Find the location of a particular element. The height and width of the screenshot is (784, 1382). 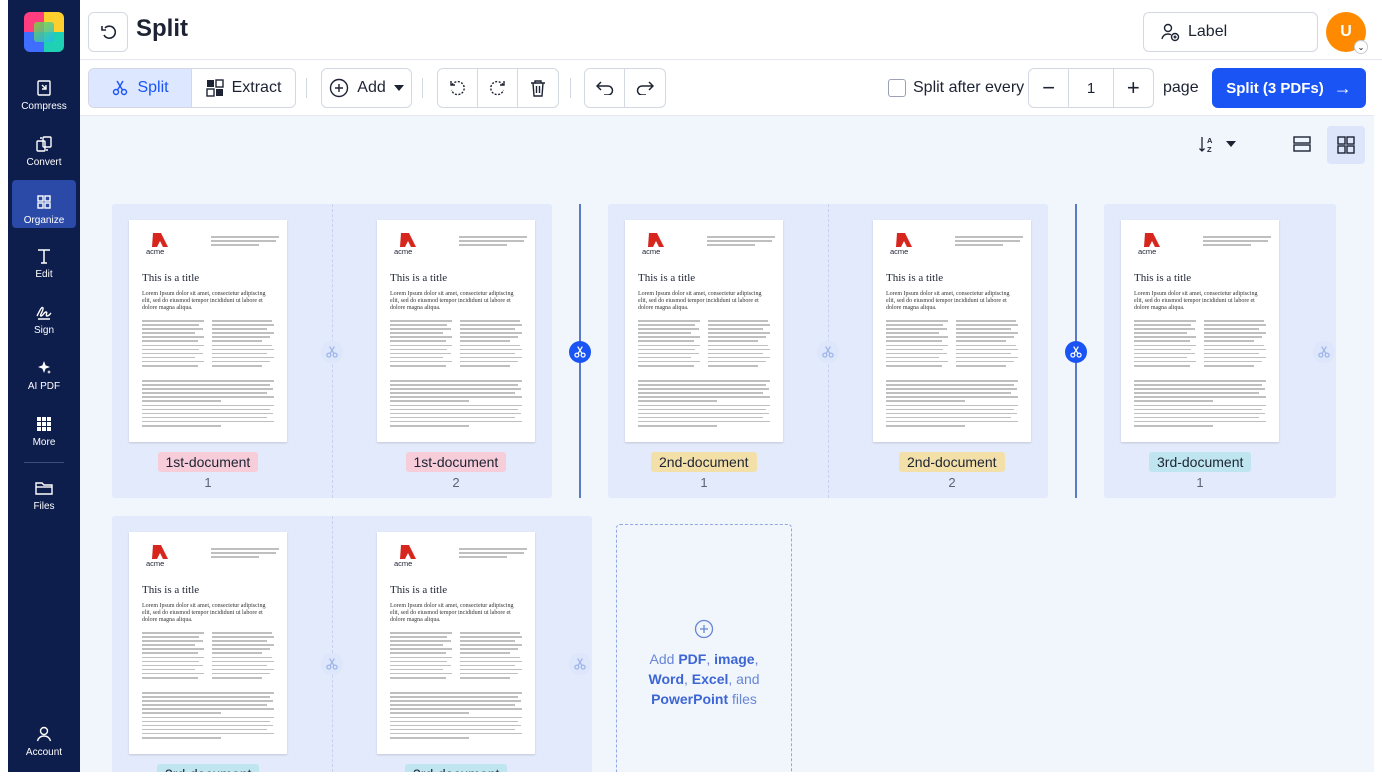

back-button is located at coordinates (108, 32).